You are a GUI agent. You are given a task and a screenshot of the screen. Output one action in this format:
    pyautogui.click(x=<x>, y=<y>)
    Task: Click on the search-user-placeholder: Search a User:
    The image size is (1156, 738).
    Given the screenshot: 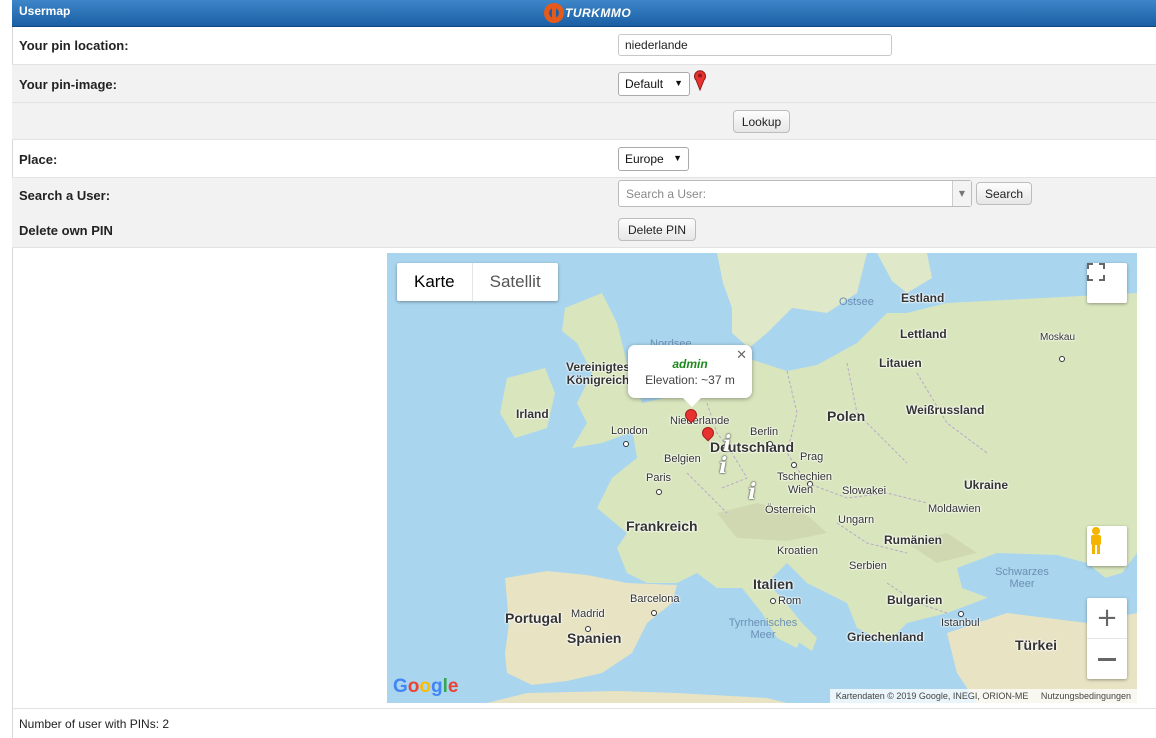 What is the action you would take?
    pyautogui.click(x=666, y=194)
    